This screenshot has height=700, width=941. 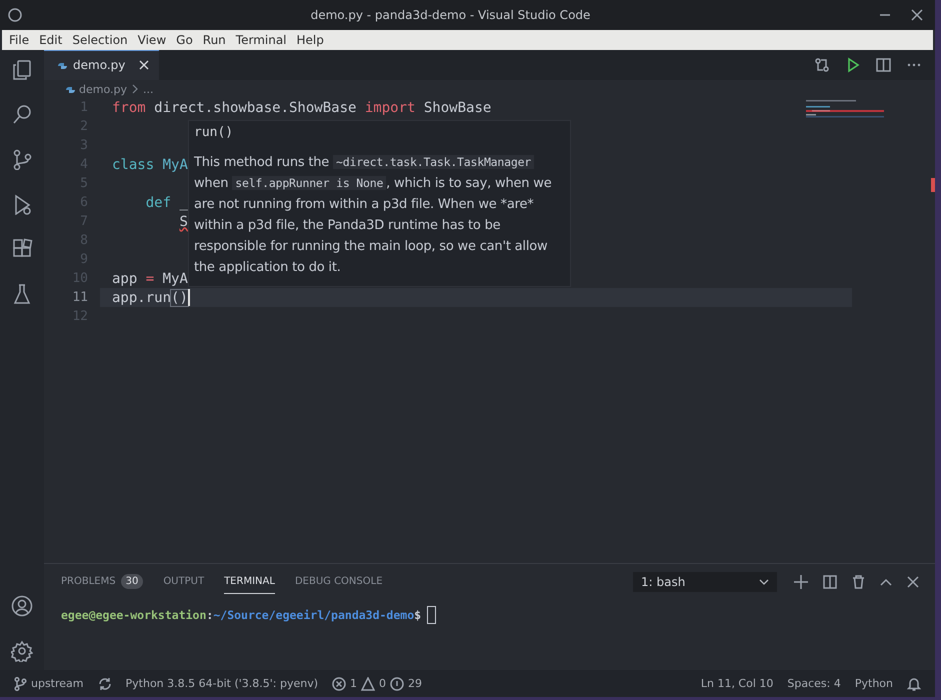 What do you see at coordinates (79, 297) in the screenshot?
I see `line-number: 11` at bounding box center [79, 297].